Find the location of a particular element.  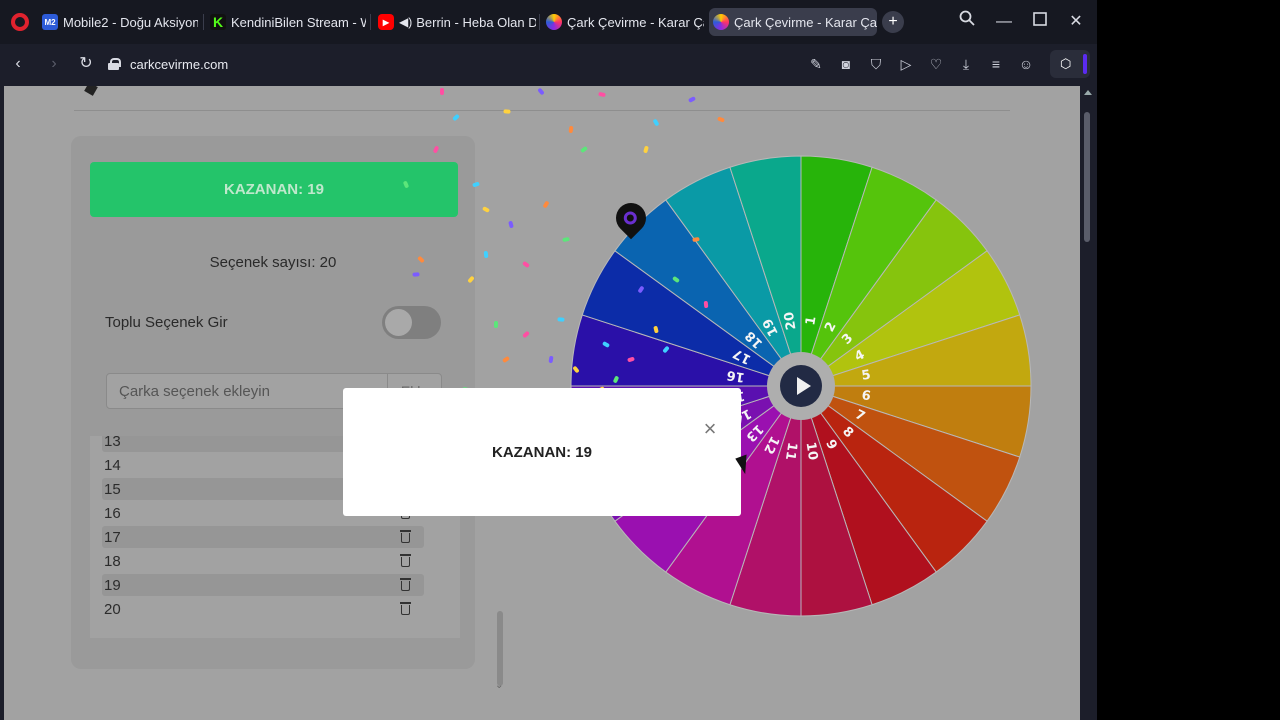

spin-button is located at coordinates (801, 386).